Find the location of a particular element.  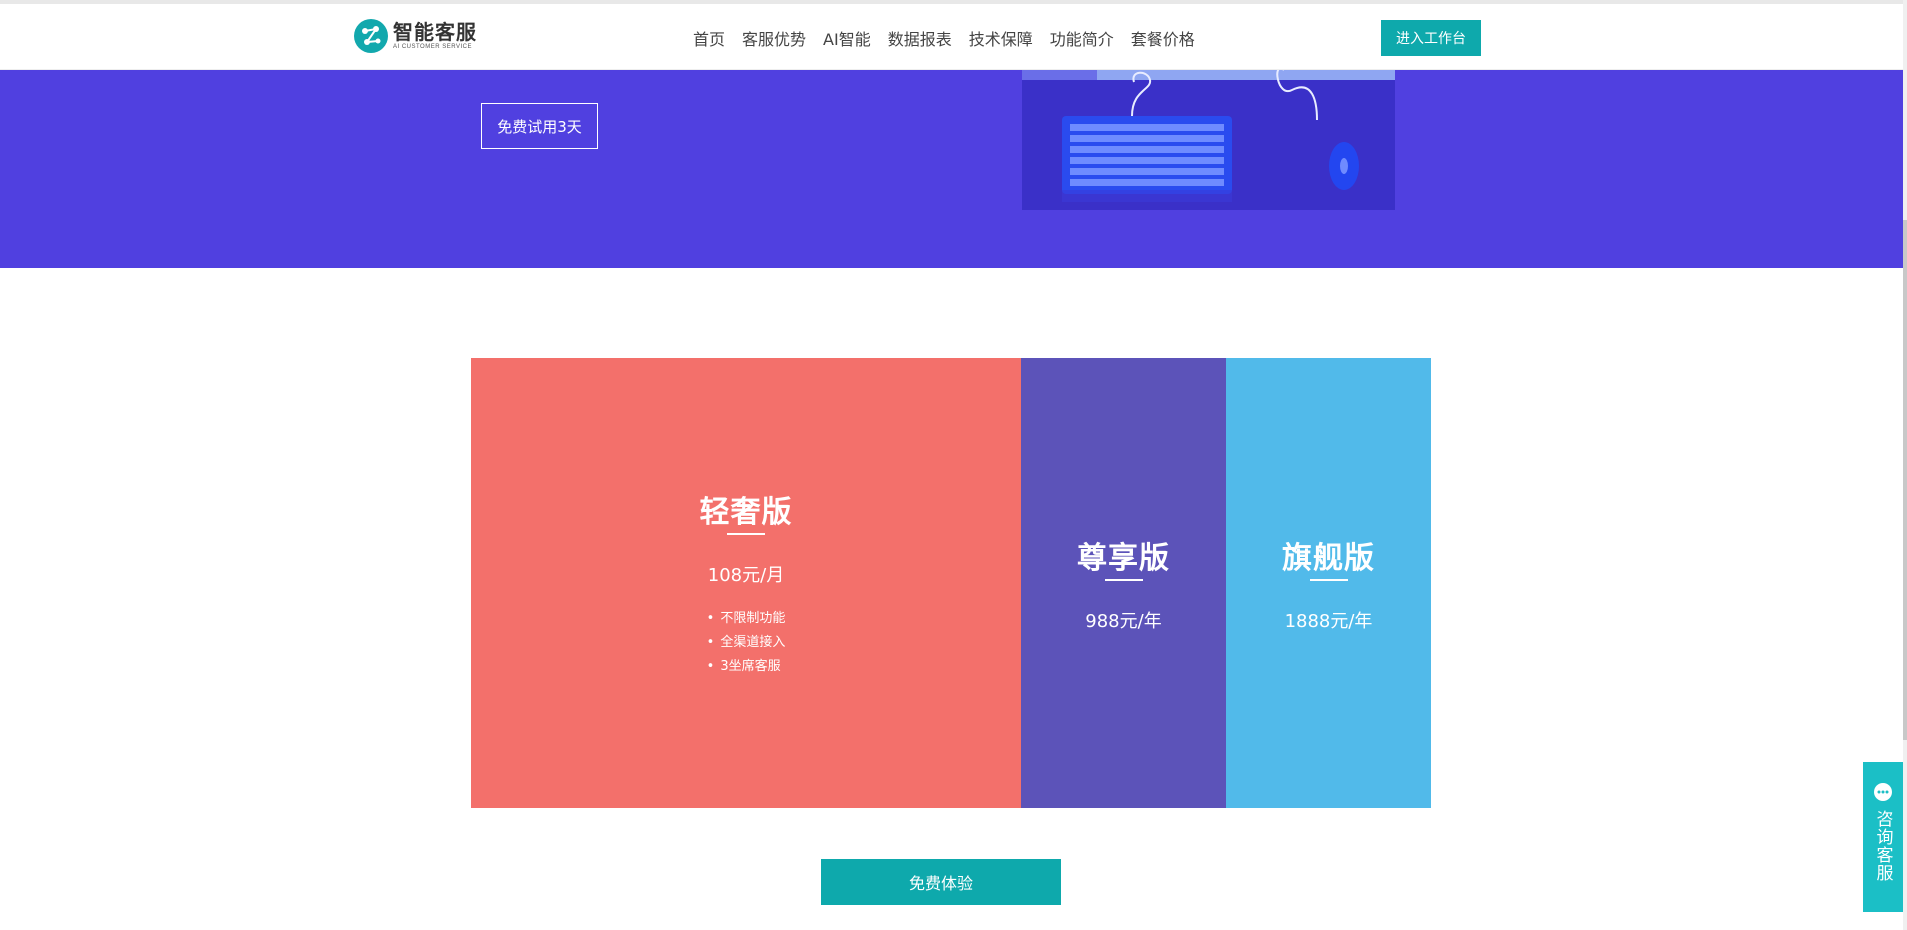

plan-title: 轻奢版 is located at coordinates (746, 512).